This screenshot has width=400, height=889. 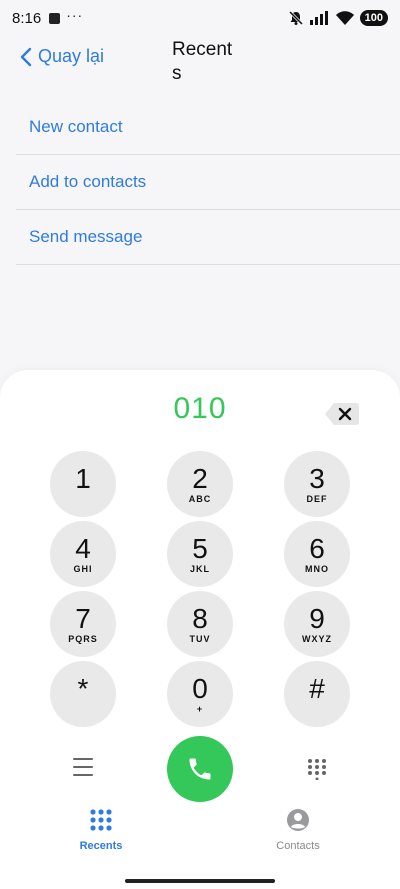 I want to click on back-button: Quay lại, so click(x=62, y=56).